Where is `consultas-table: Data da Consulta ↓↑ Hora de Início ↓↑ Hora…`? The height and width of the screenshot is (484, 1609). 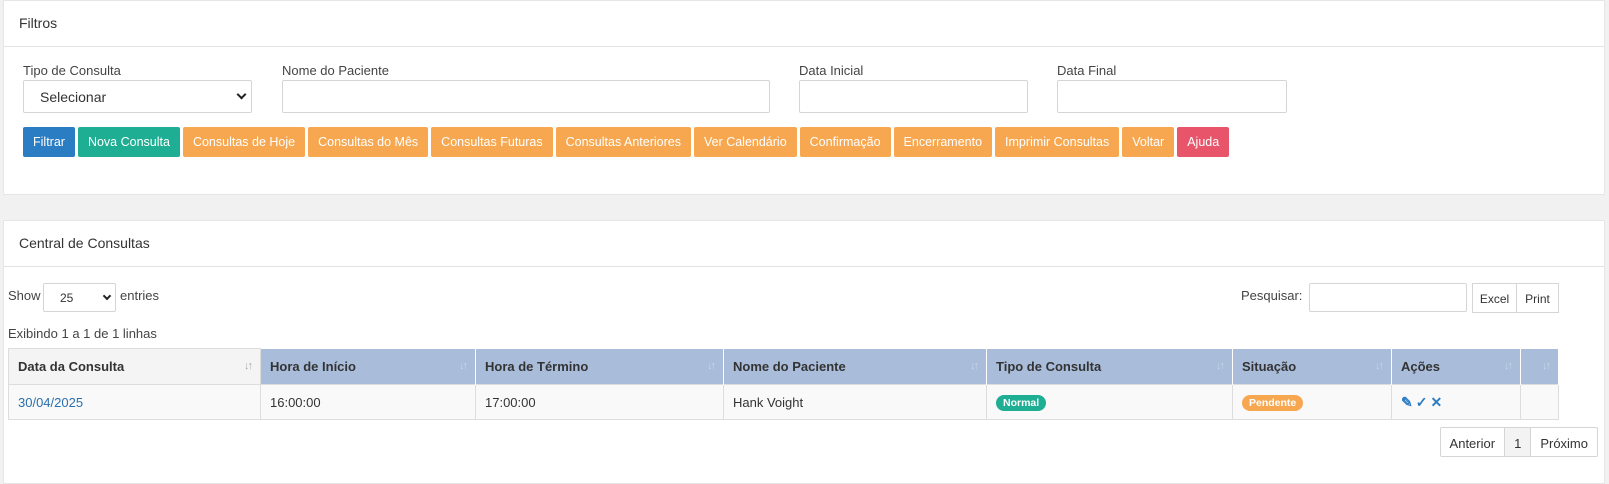 consultas-table: Data da Consulta ↓↑ Hora de Início ↓↑ Hora… is located at coordinates (783, 384).